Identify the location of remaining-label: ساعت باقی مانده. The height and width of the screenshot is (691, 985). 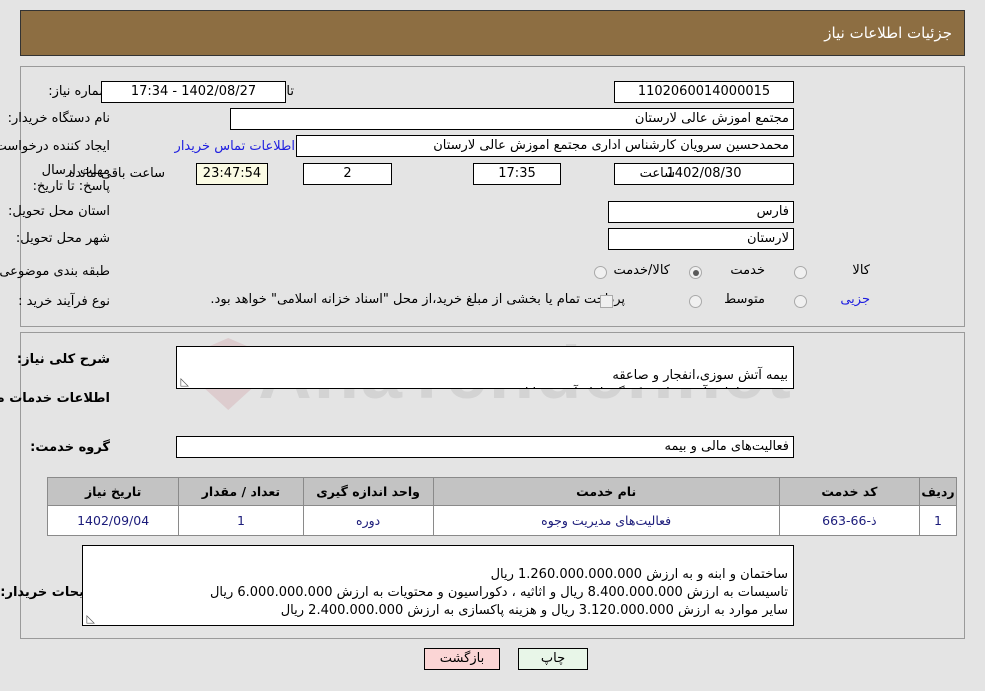
(116, 173).